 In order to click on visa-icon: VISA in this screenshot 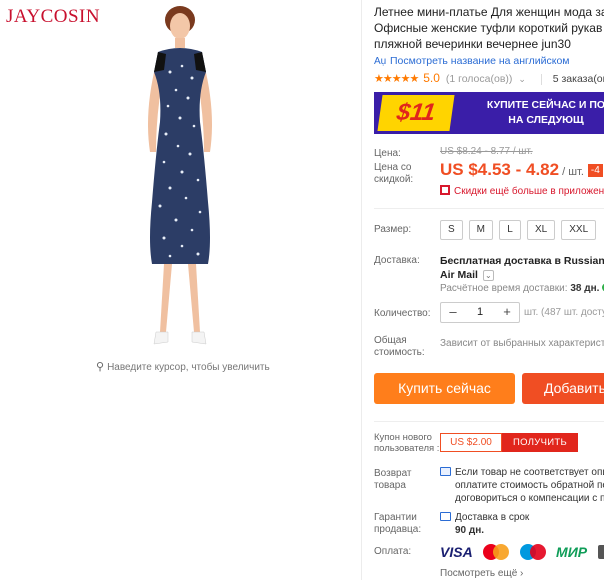, I will do `click(456, 551)`.